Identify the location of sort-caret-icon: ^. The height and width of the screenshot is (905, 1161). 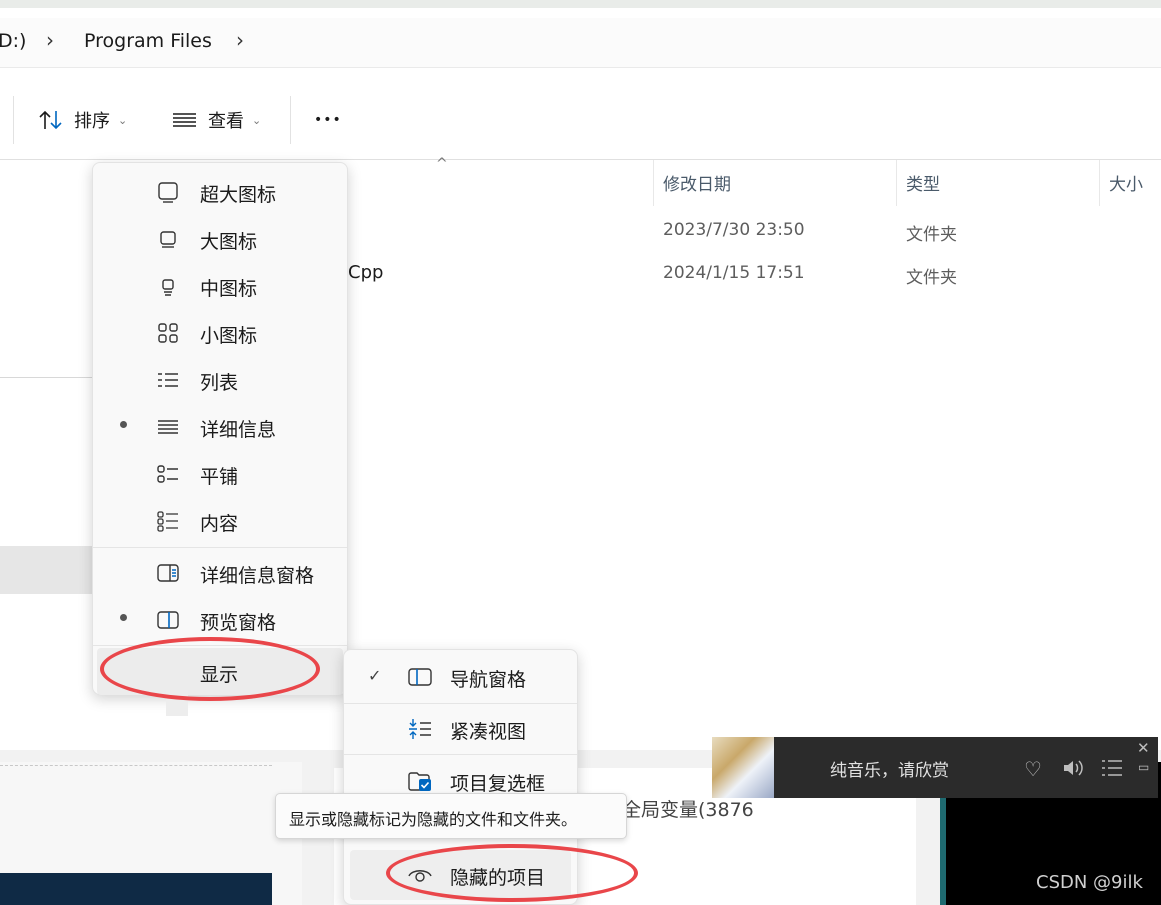
(442, 164).